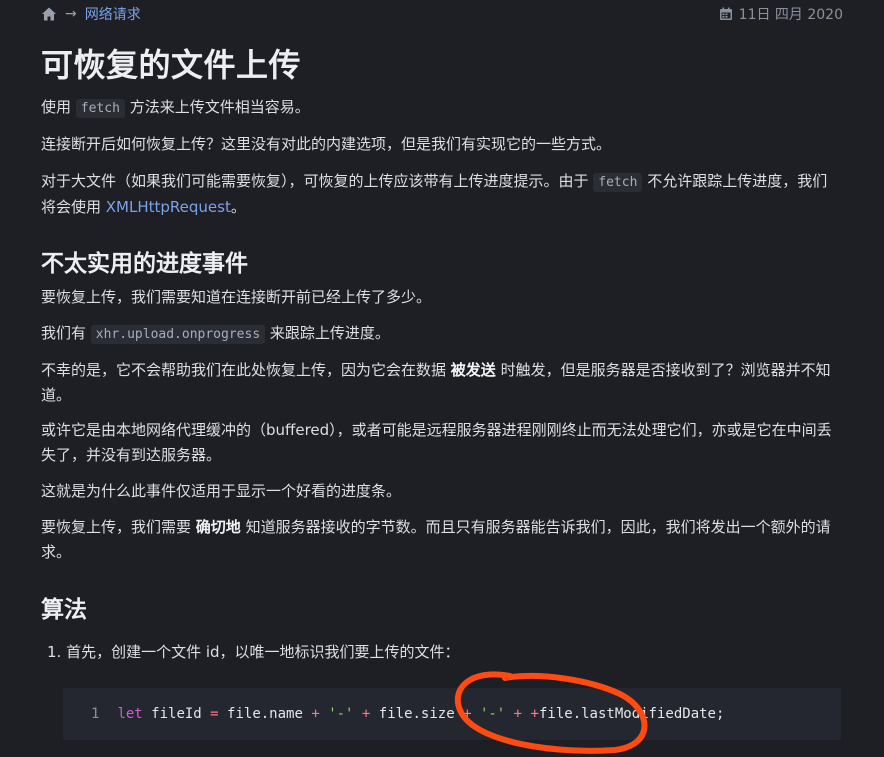 The height and width of the screenshot is (757, 884). What do you see at coordinates (790, 15) in the screenshot?
I see `date-text: 11日 四月 2020` at bounding box center [790, 15].